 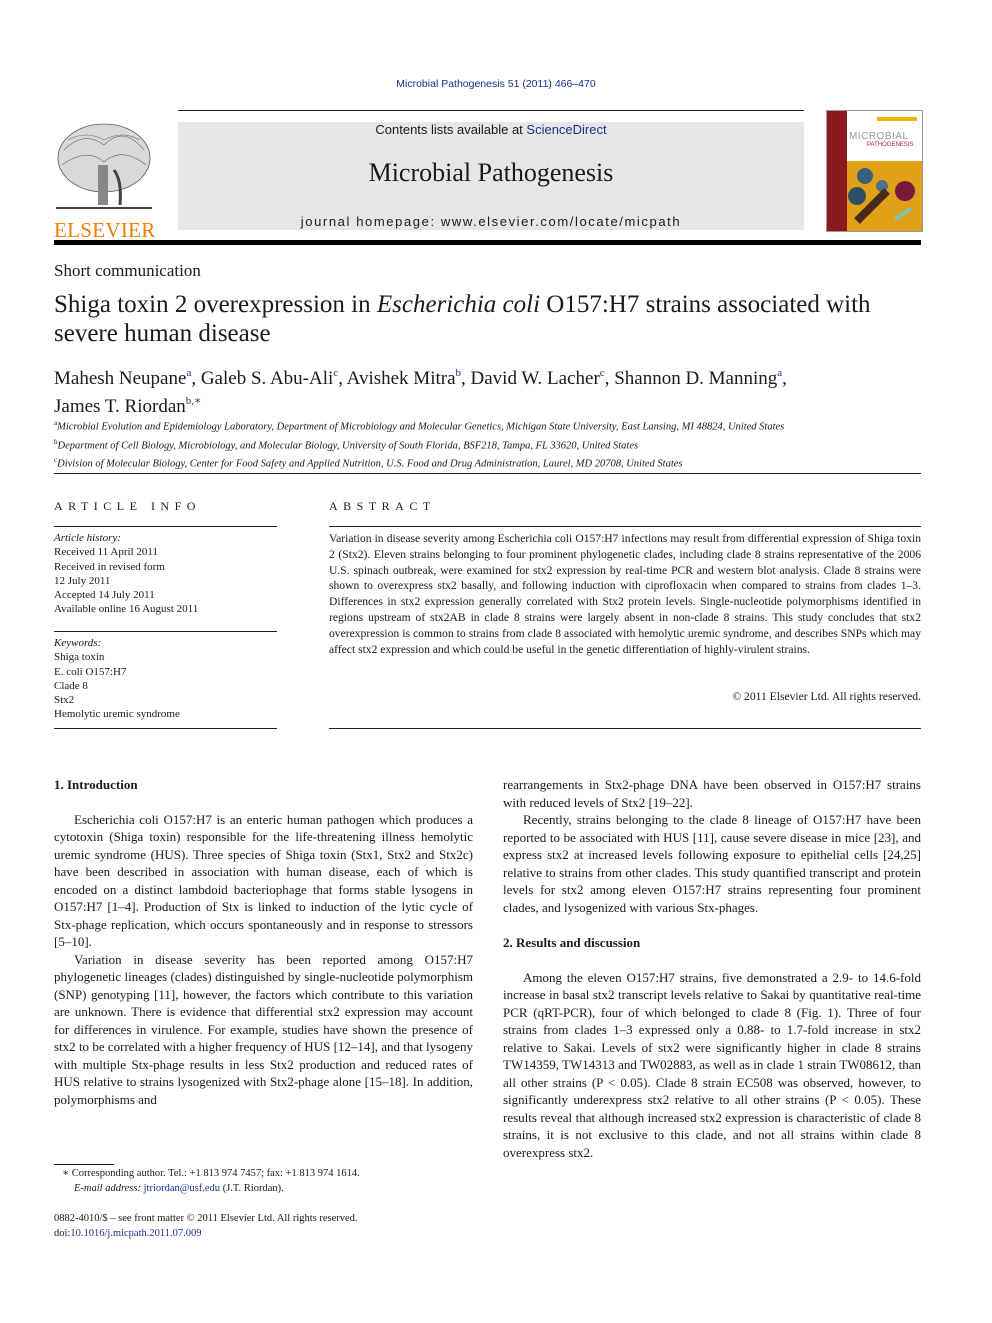 What do you see at coordinates (538, 378) in the screenshot?
I see `author: David W. Lacherc` at bounding box center [538, 378].